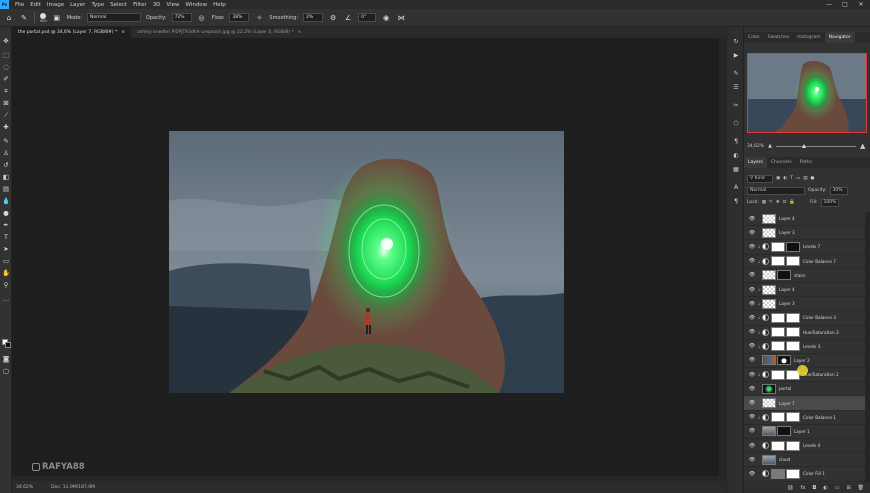  What do you see at coordinates (792, 202) in the screenshot?
I see `lock-all-icon: 🔒` at bounding box center [792, 202].